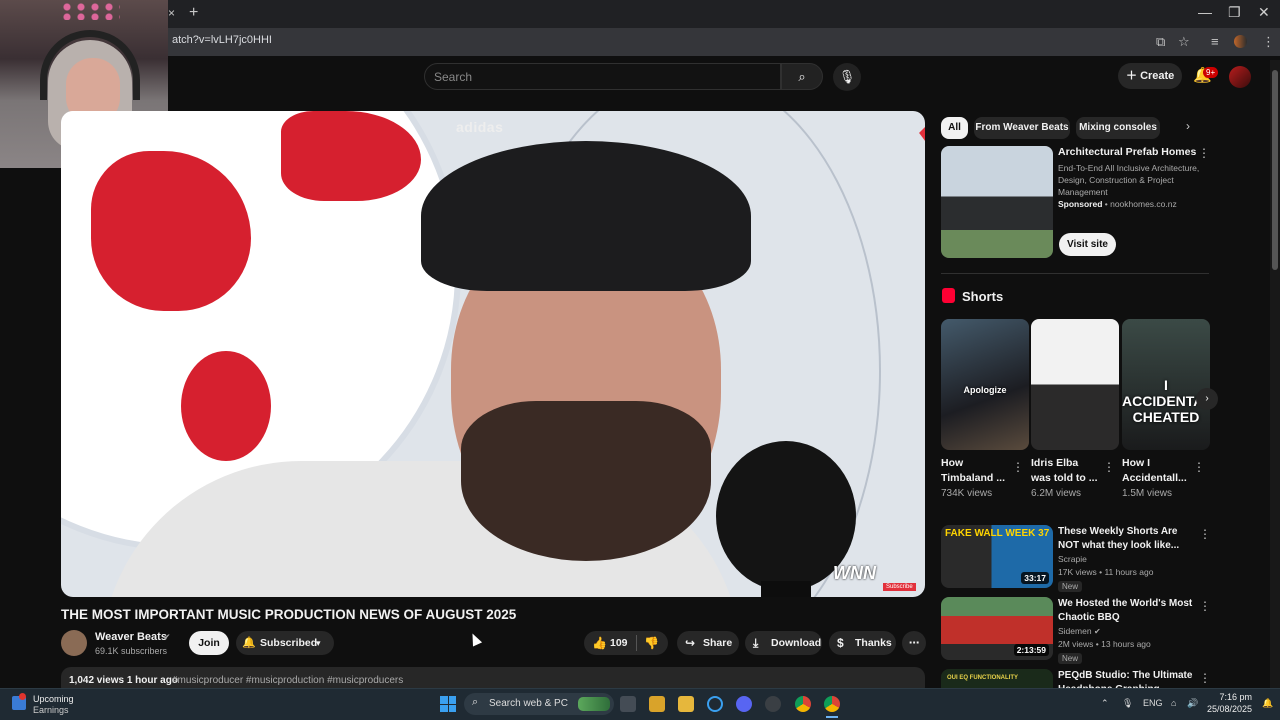 The height and width of the screenshot is (720, 1280). Describe the element at coordinates (1104, 644) in the screenshot. I see `video-meta: 2M views • 13 hours ago` at that location.